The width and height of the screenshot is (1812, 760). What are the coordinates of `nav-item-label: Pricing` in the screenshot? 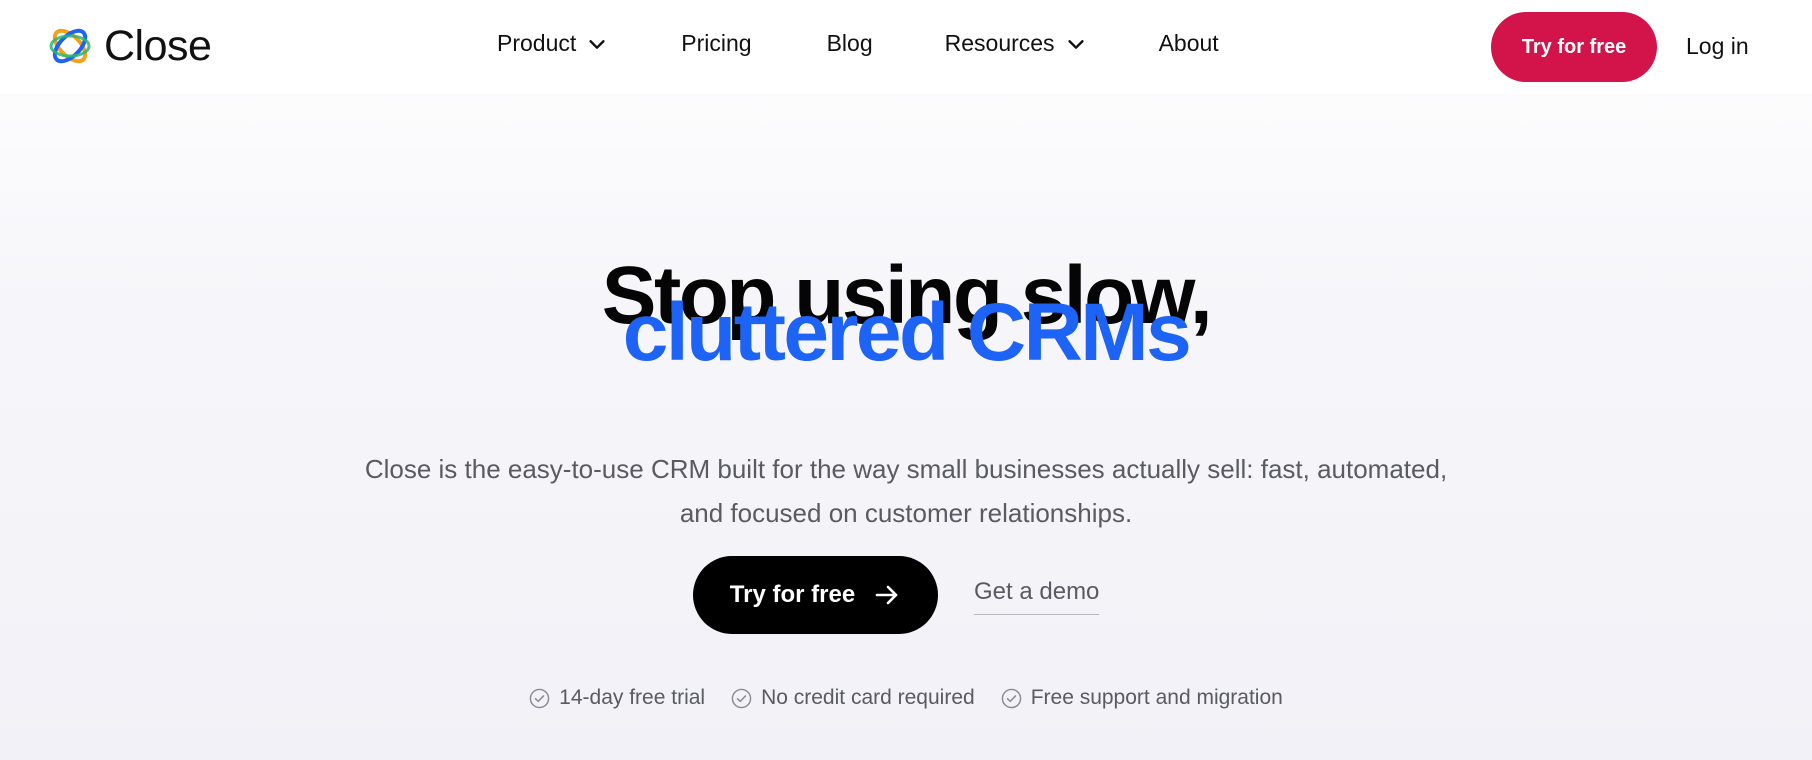 It's located at (716, 43).